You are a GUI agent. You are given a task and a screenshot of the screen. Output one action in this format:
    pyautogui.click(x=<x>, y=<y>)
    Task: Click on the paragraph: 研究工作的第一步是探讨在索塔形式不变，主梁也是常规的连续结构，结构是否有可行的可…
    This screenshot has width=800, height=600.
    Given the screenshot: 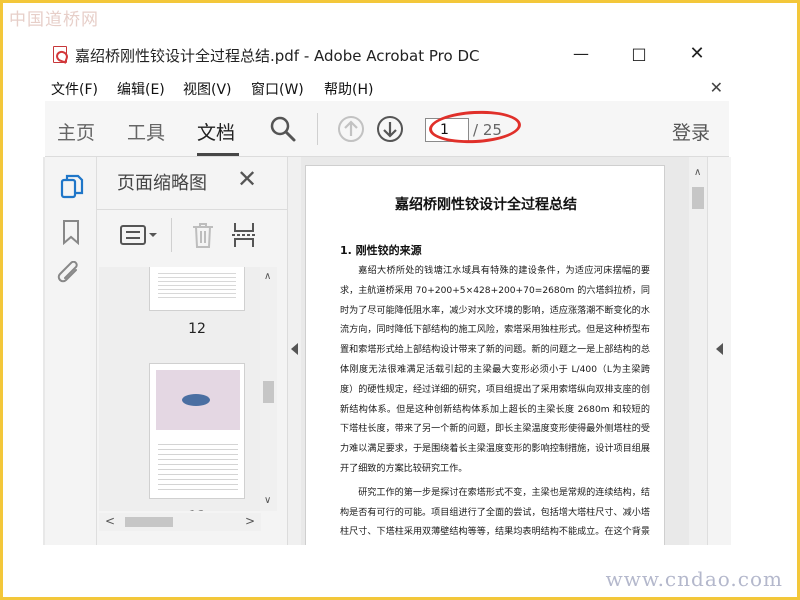 What is the action you would take?
    pyautogui.click(x=495, y=512)
    